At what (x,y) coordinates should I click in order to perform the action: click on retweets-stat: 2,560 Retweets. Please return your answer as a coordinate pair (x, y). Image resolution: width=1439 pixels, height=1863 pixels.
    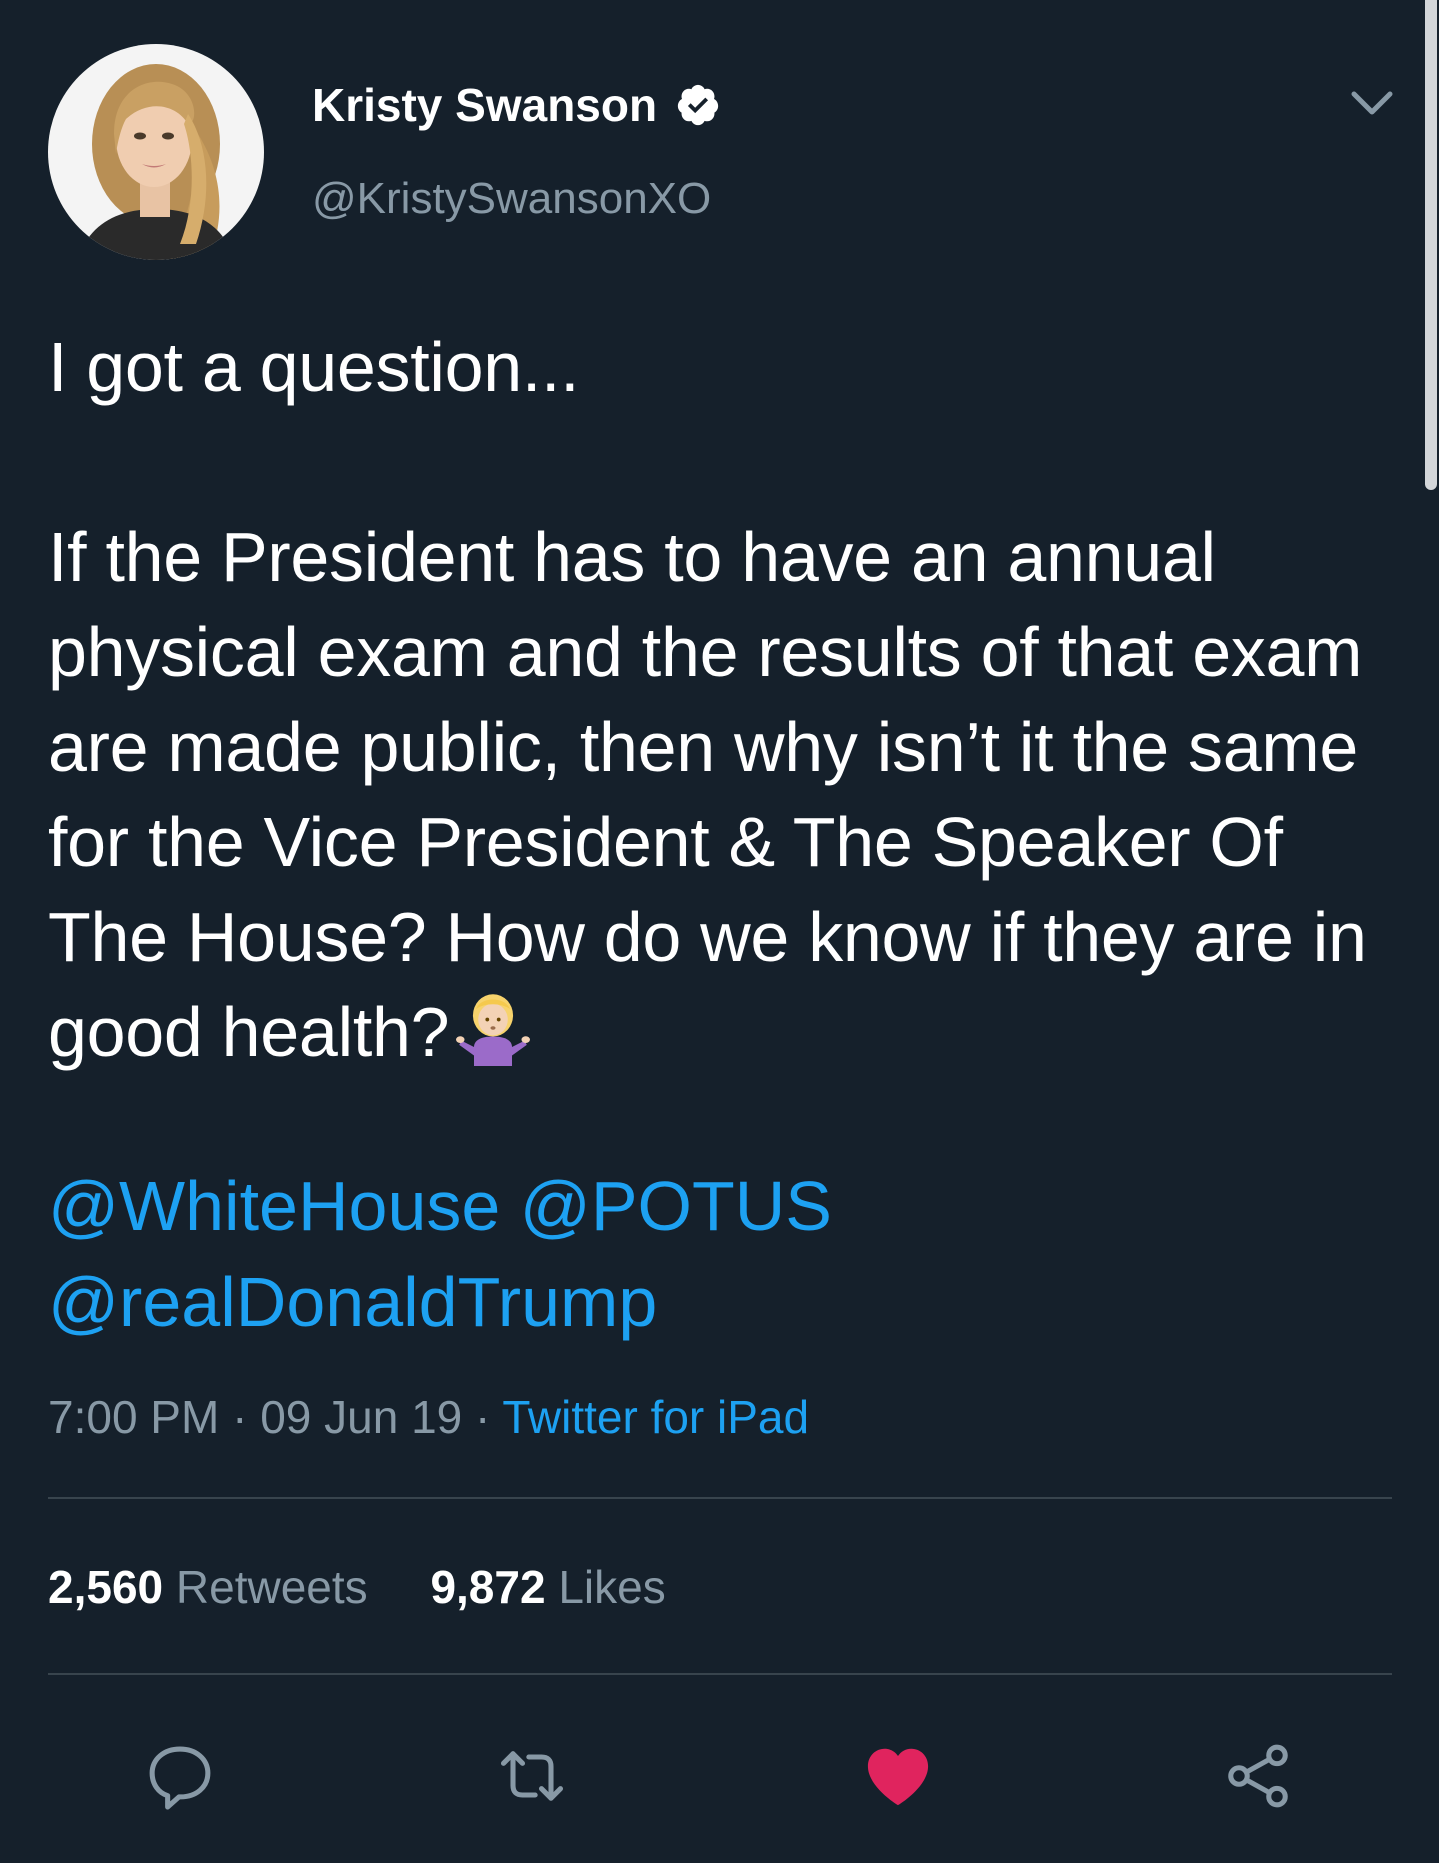
    Looking at the image, I should click on (208, 1587).